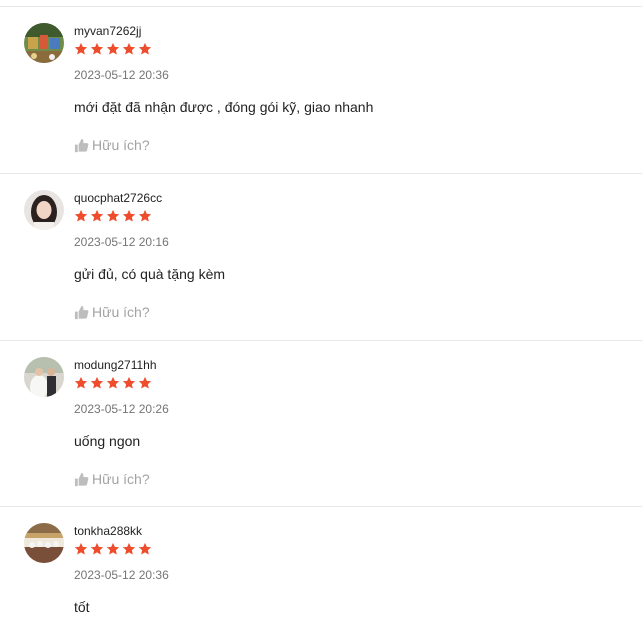 The width and height of the screenshot is (642, 642). What do you see at coordinates (121, 242) in the screenshot?
I see `review-timestamp: 2023-05-12 20:16` at bounding box center [121, 242].